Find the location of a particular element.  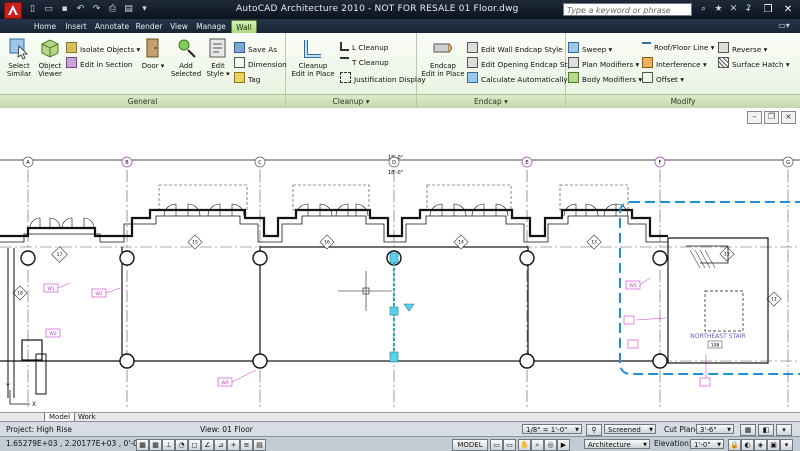

quick-properties-icon: ▤ is located at coordinates (259, 445).